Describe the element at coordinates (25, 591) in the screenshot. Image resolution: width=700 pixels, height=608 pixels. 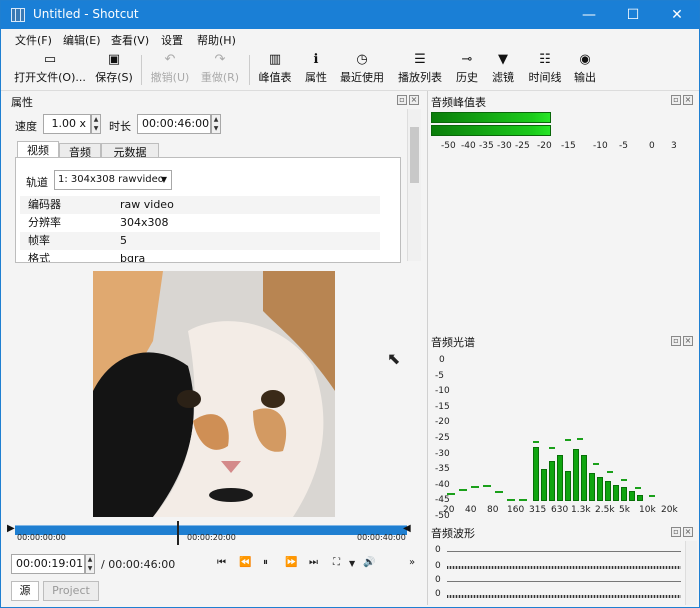
I see `tab-source: 源` at that location.